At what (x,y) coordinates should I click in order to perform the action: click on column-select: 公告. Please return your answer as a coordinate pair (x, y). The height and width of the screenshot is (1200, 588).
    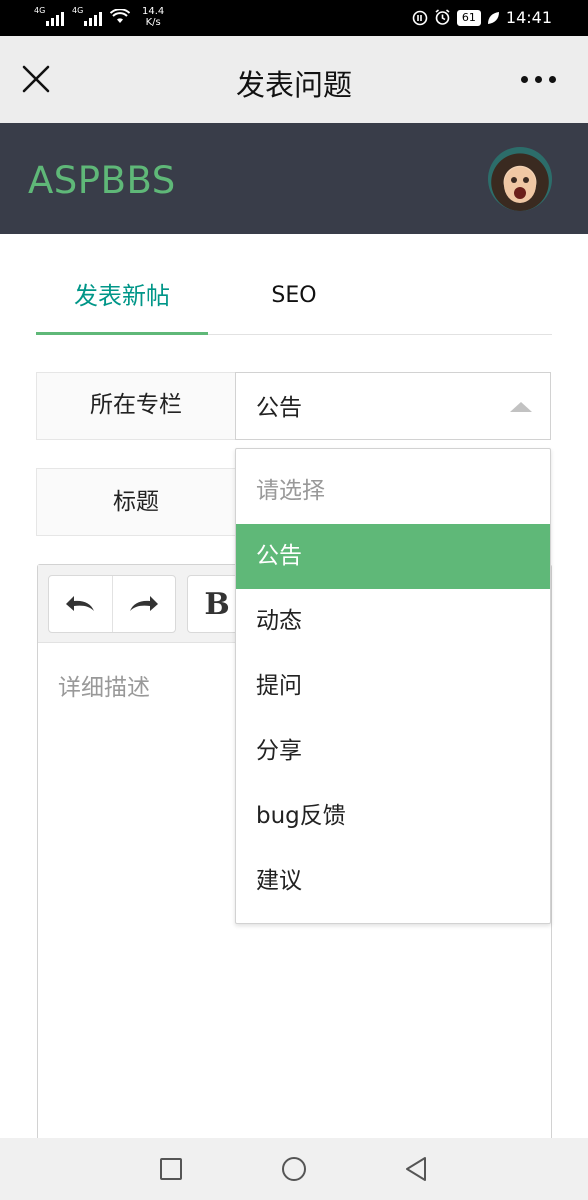
    Looking at the image, I should click on (393, 406).